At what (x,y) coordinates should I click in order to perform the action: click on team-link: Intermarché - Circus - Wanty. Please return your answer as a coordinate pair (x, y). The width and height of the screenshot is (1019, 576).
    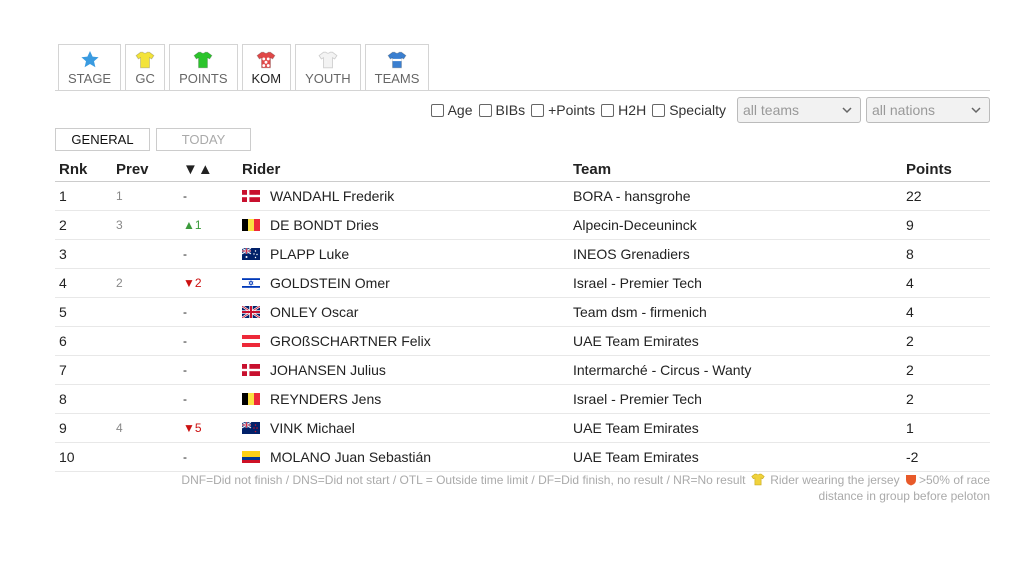
    Looking at the image, I should click on (662, 370).